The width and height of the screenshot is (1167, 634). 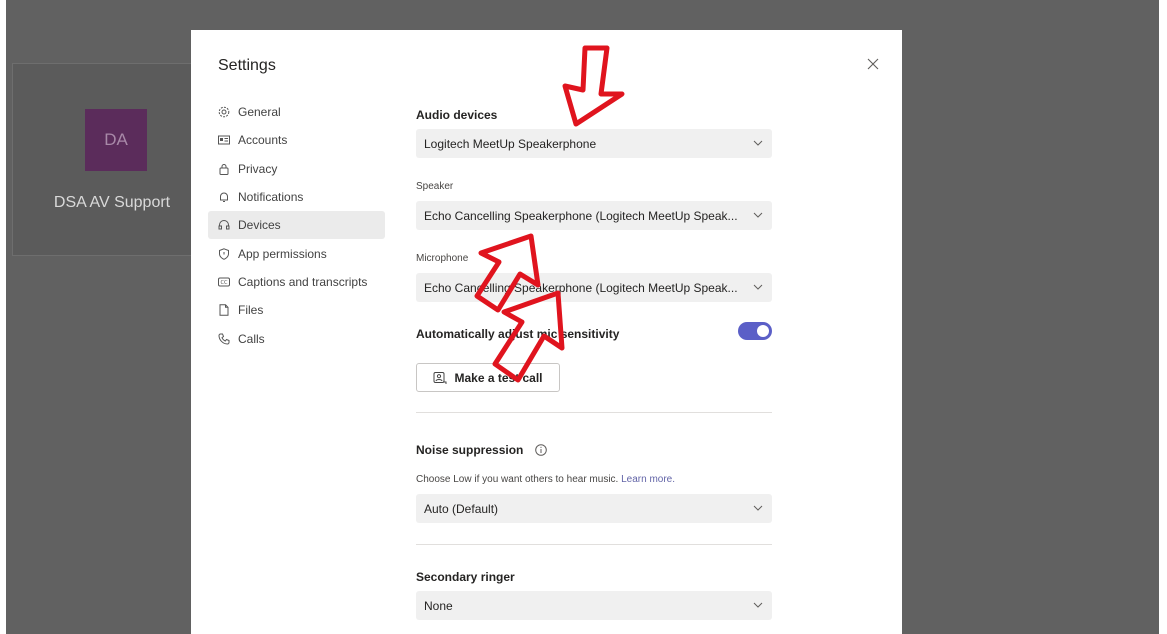 I want to click on nav-item-captions: CC Captions and transcripts, so click(x=296, y=282).